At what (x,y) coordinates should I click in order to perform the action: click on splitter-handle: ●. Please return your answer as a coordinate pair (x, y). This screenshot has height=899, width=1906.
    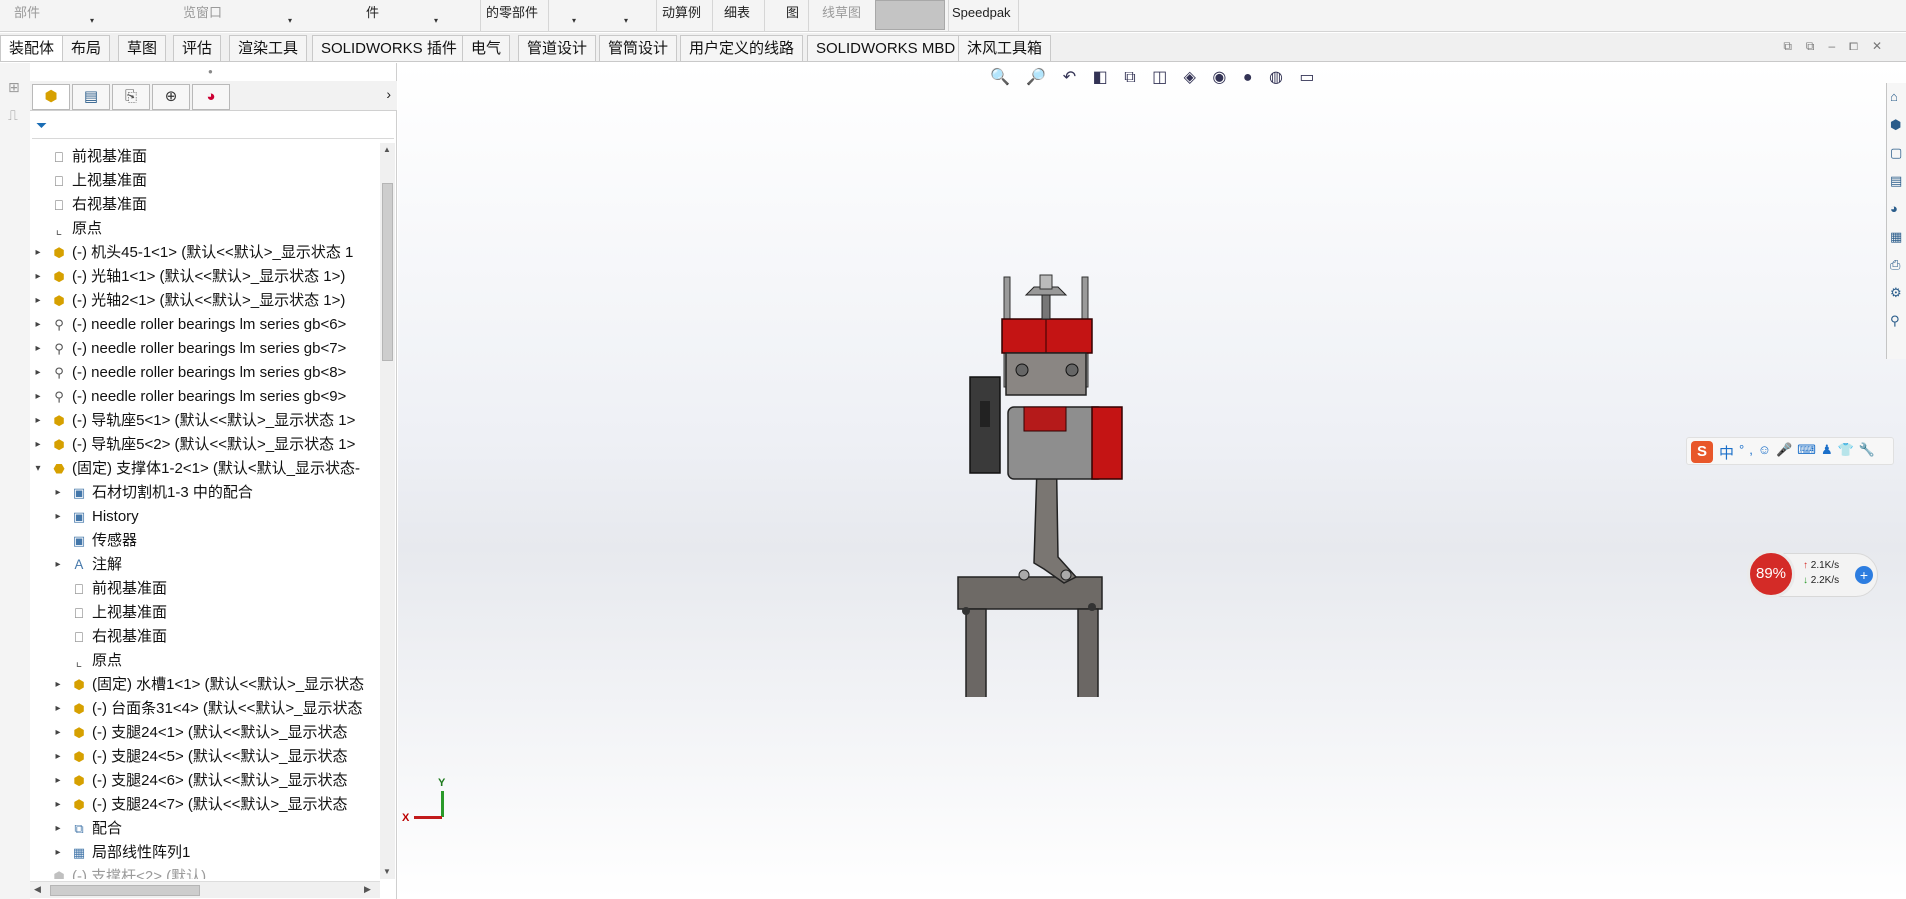
    Looking at the image, I should click on (210, 71).